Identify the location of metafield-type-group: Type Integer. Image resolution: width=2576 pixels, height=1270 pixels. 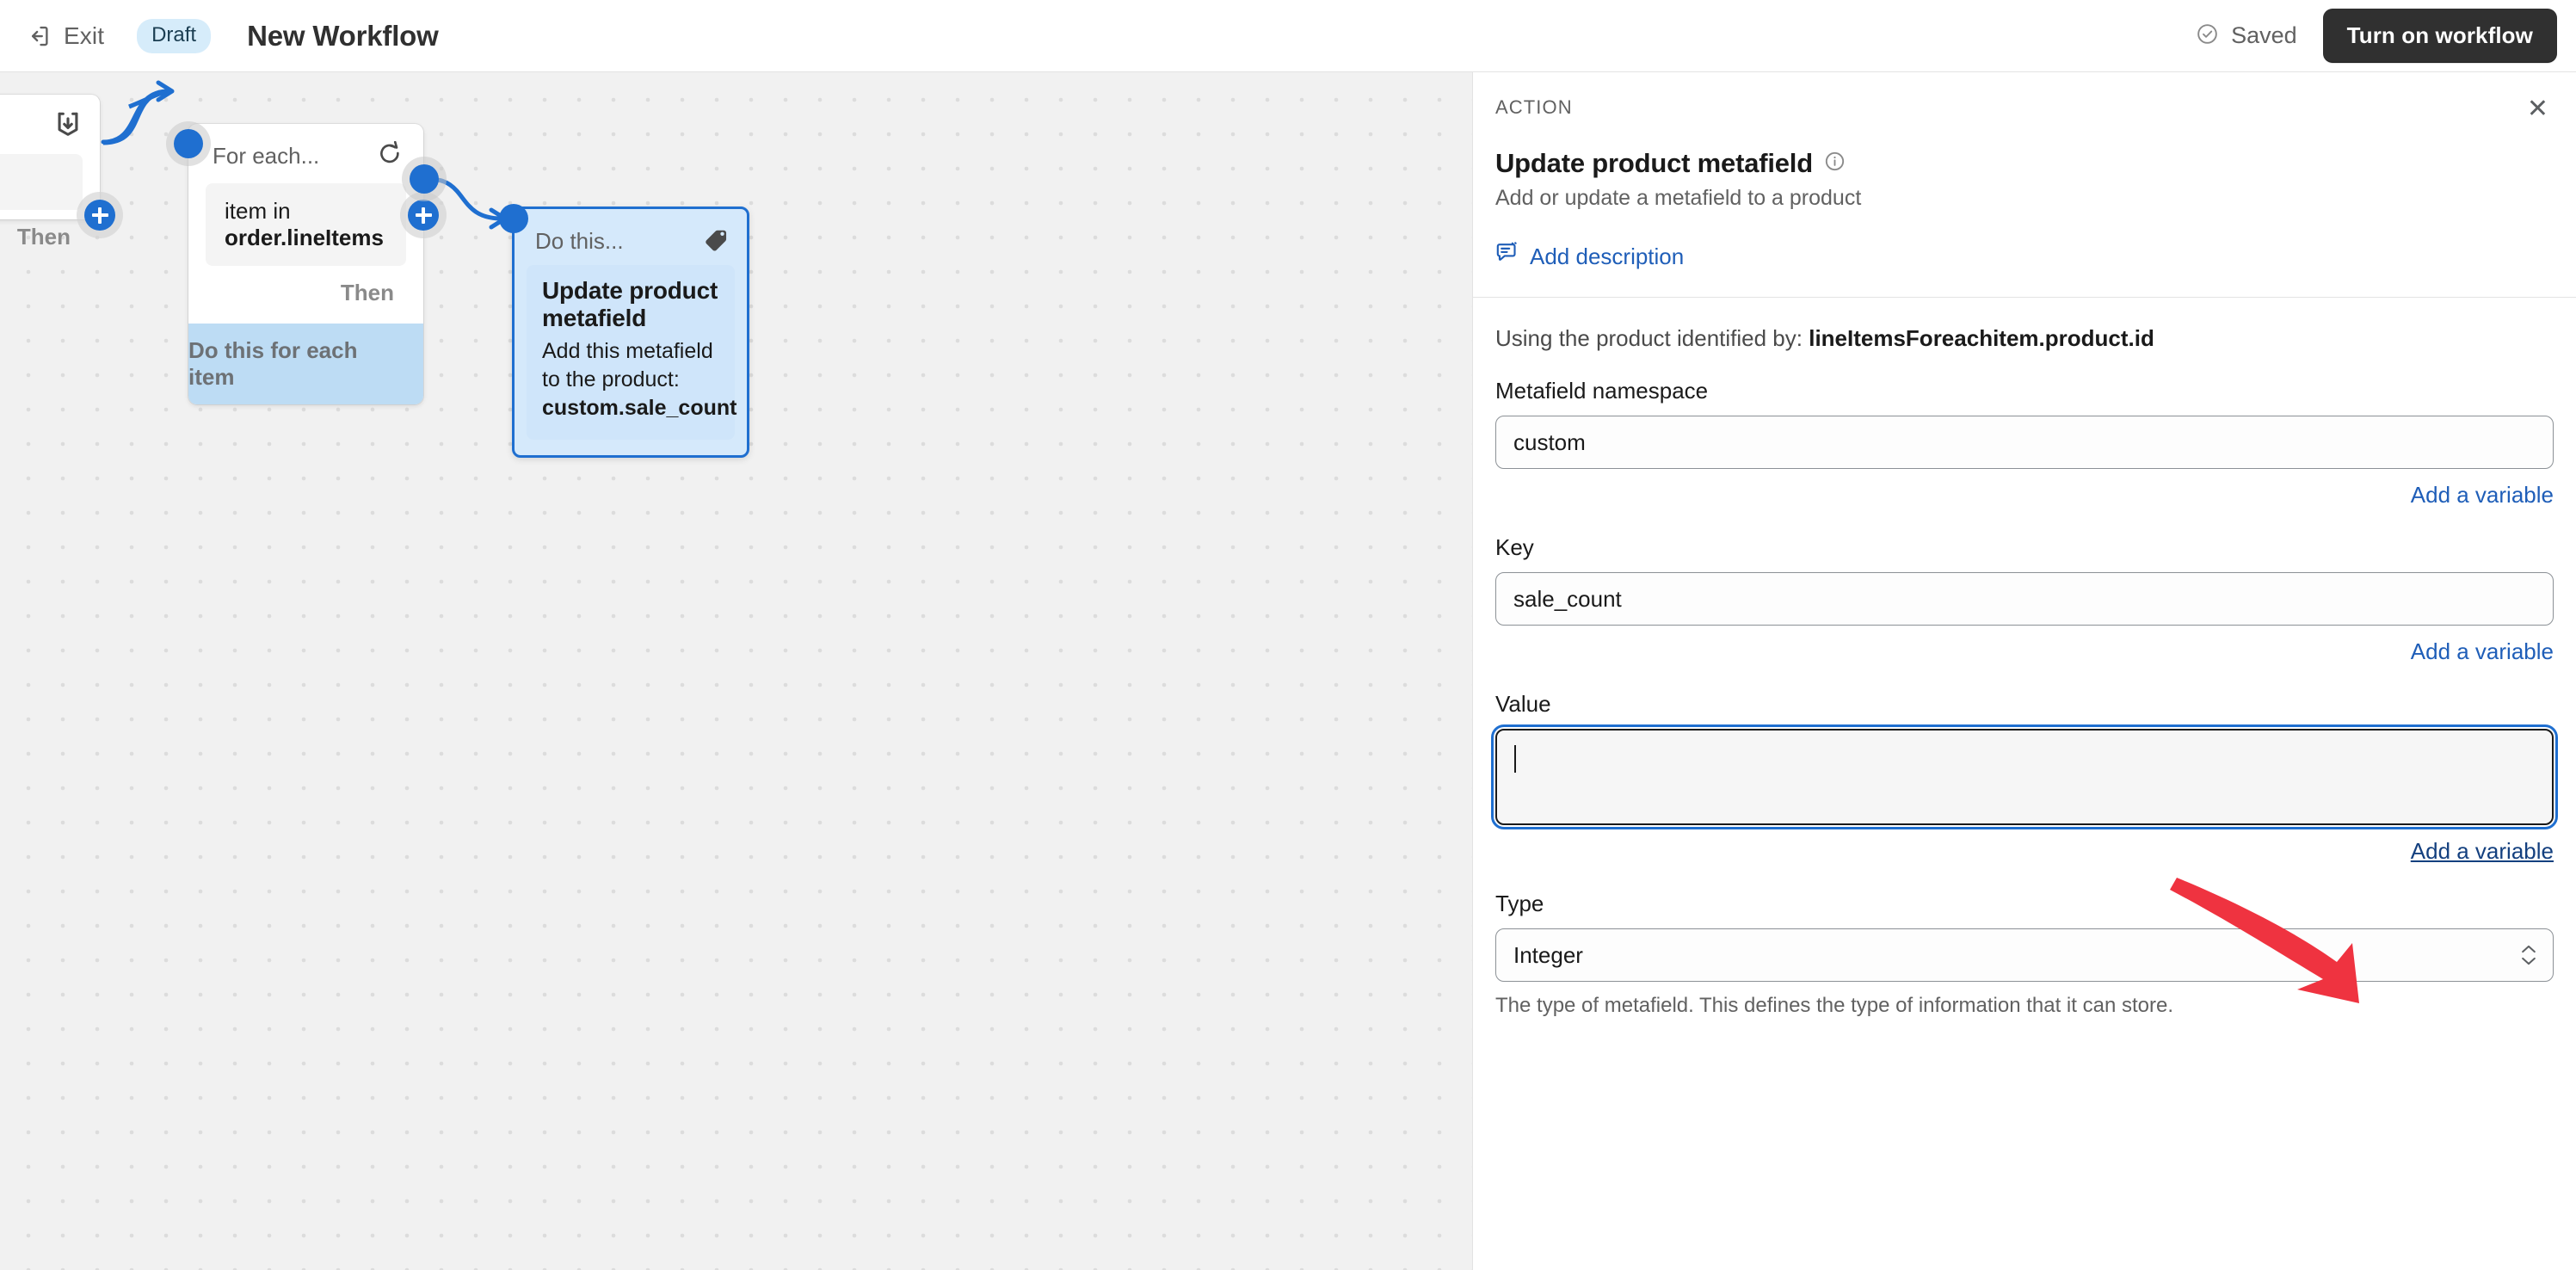
(2025, 923).